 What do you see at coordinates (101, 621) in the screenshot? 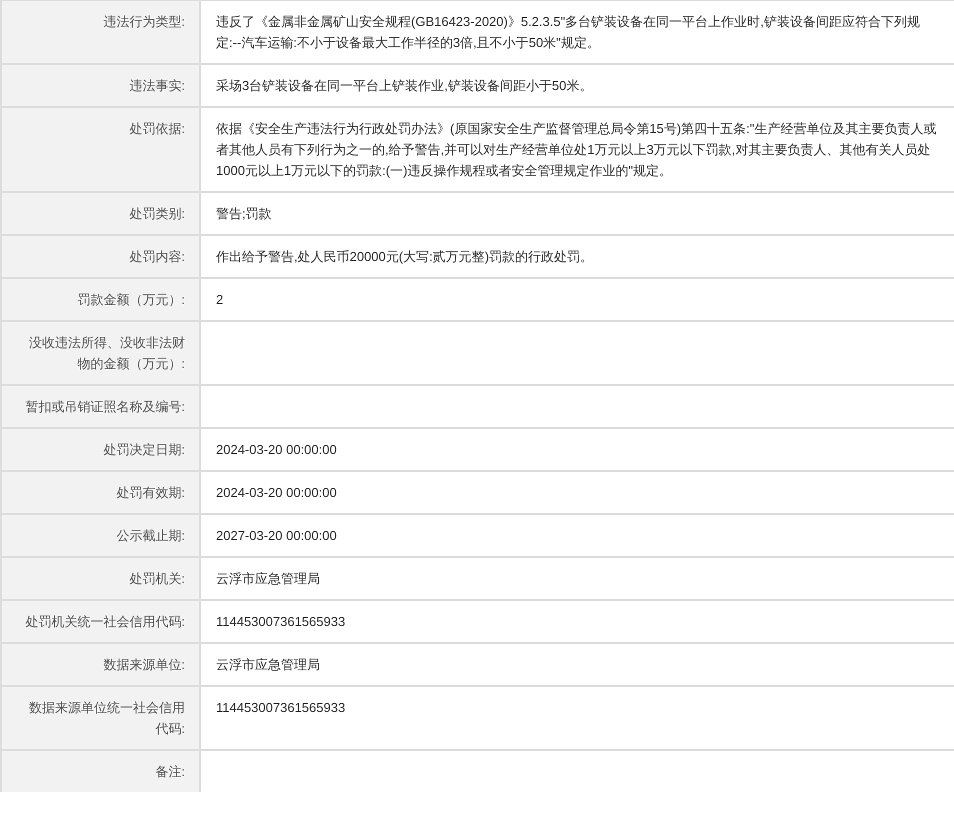
I see `field-label: 处罚机关统一社会信用代码:` at bounding box center [101, 621].